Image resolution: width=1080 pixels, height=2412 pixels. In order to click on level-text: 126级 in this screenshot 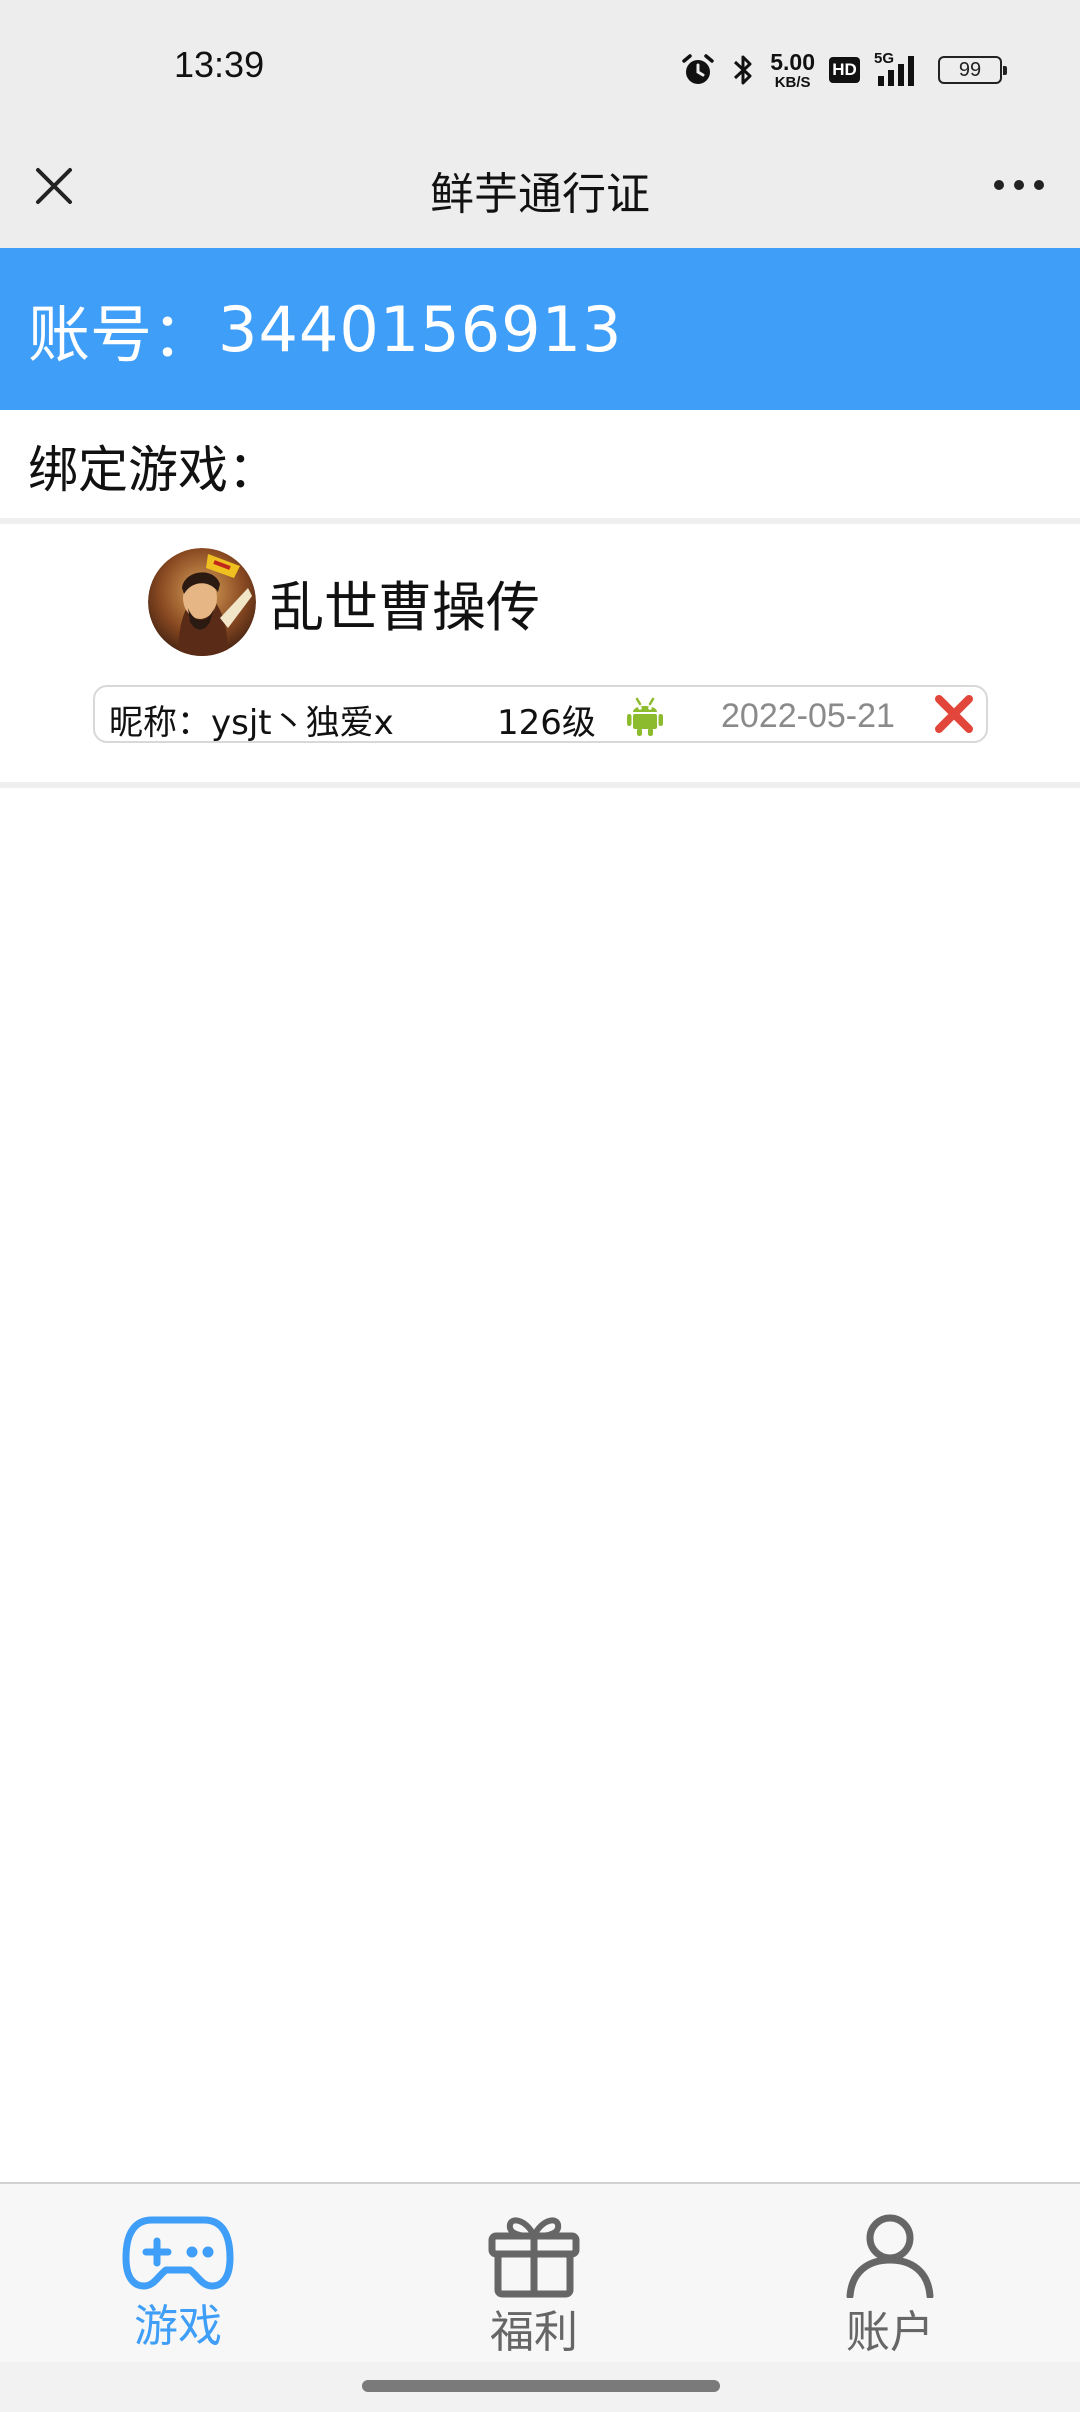, I will do `click(546, 723)`.